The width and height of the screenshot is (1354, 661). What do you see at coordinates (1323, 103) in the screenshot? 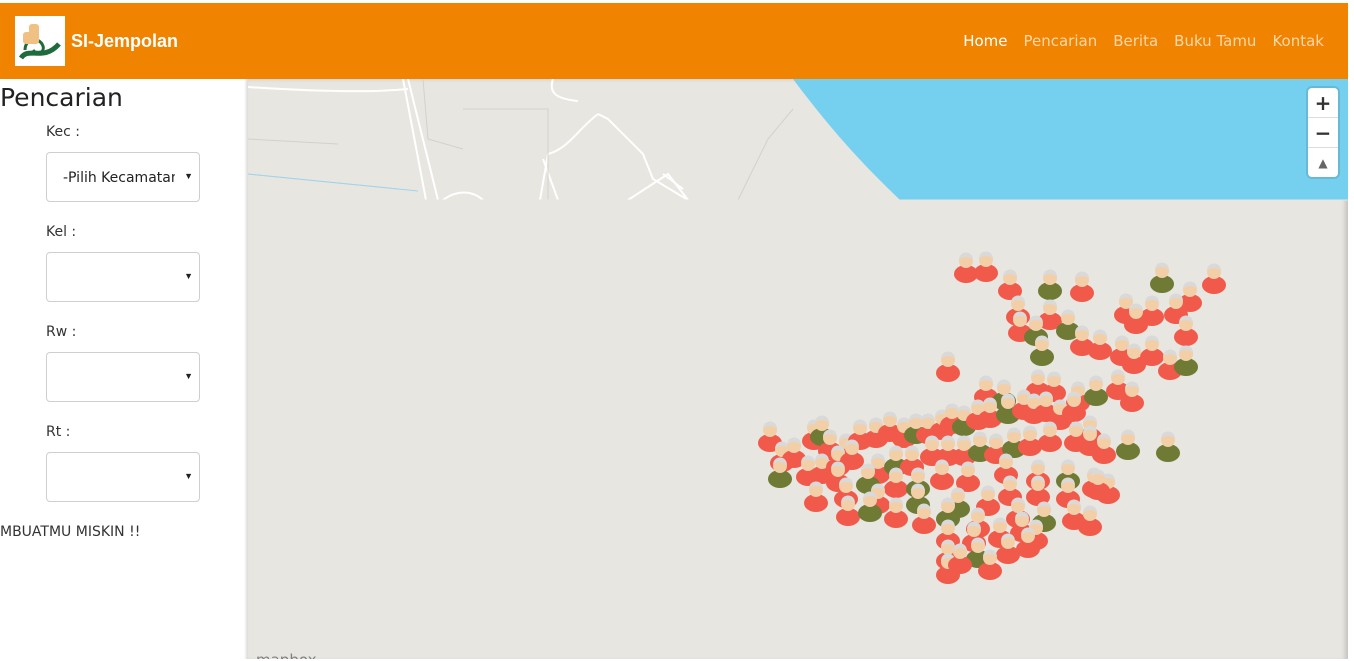
I see `zoom-in-button: +` at bounding box center [1323, 103].